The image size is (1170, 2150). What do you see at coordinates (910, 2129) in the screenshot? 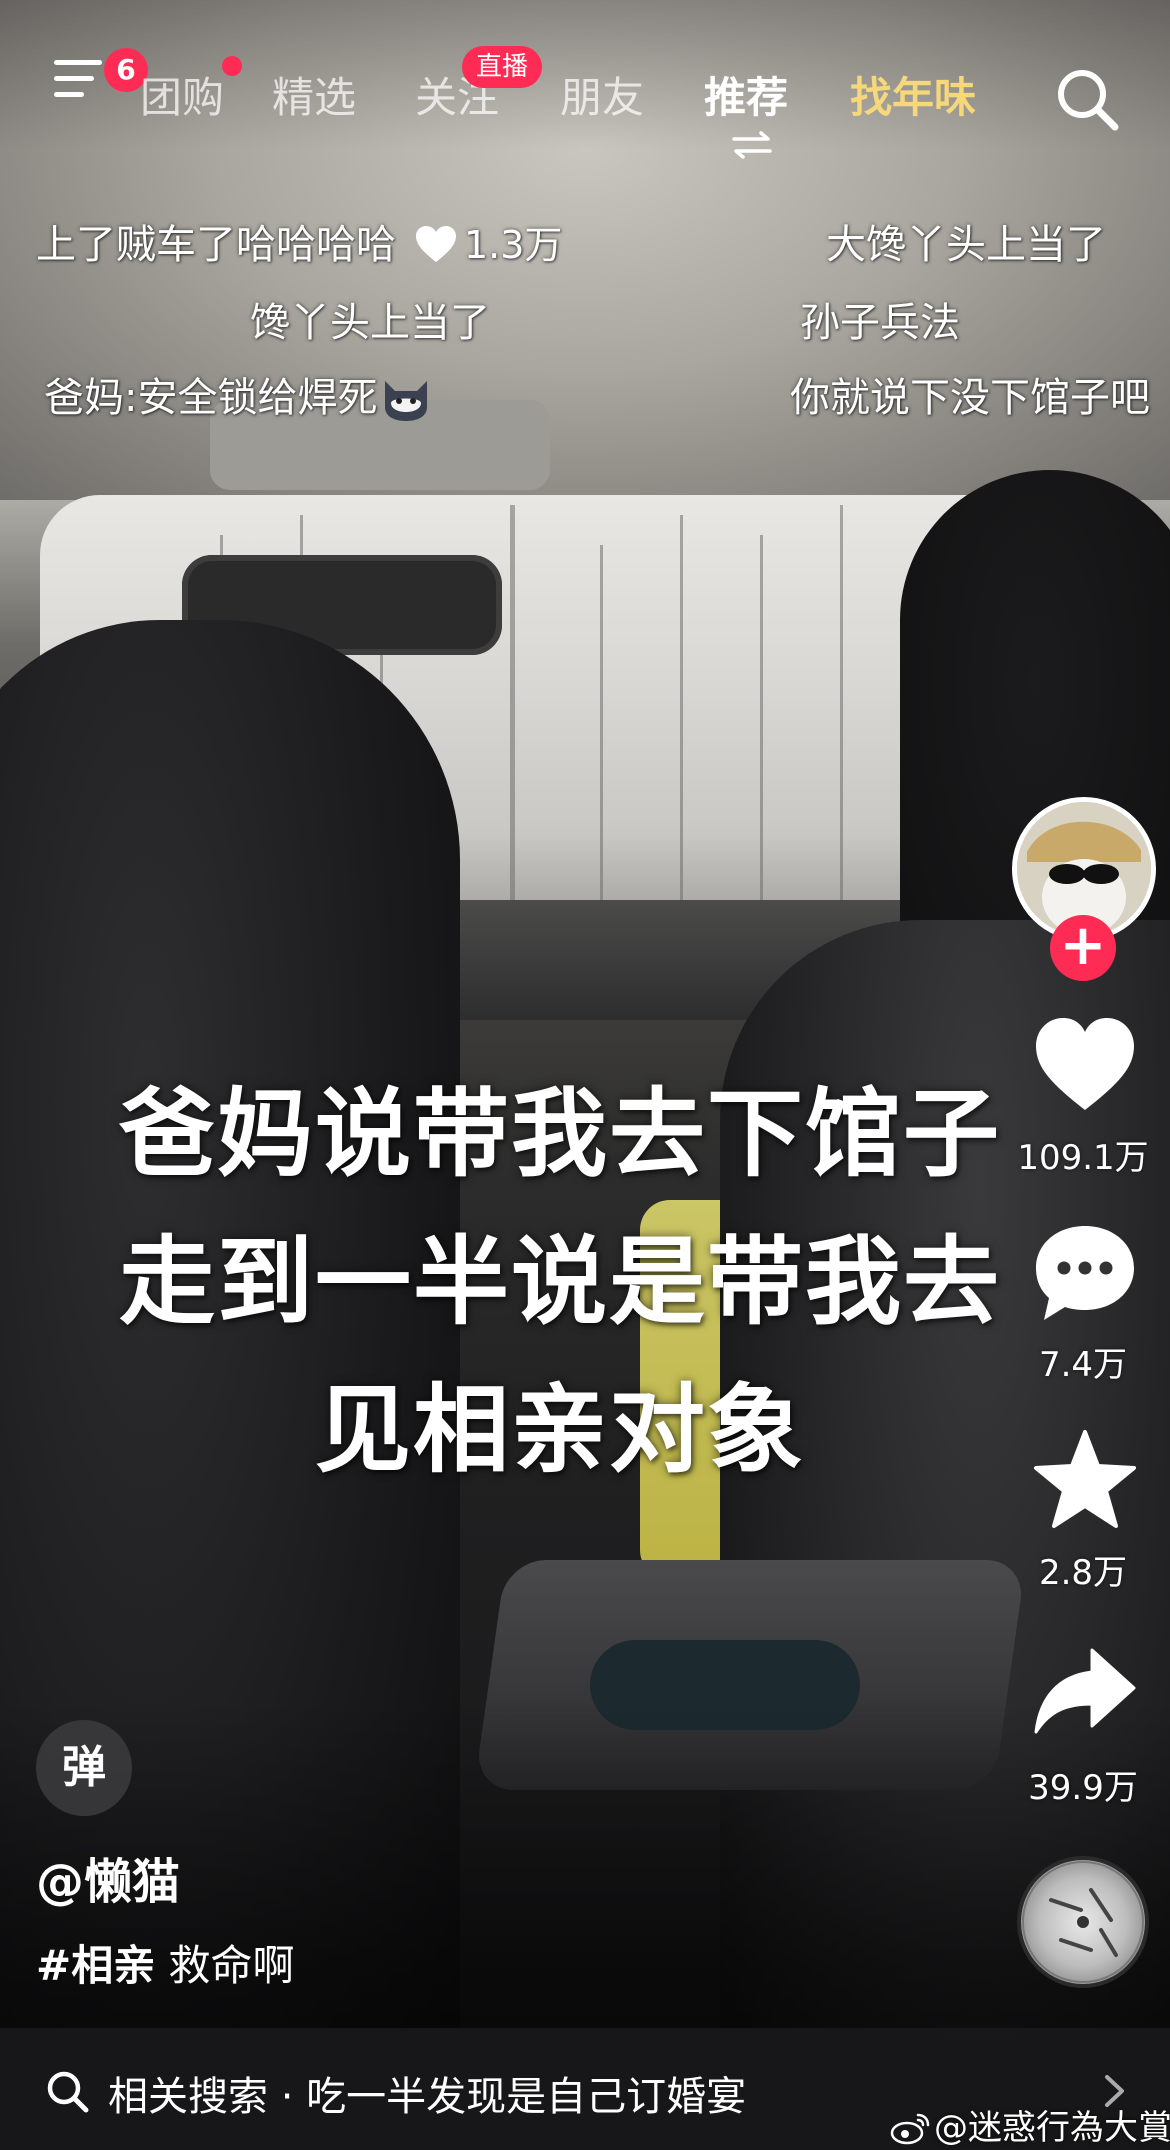
I see `weibo-icon` at bounding box center [910, 2129].